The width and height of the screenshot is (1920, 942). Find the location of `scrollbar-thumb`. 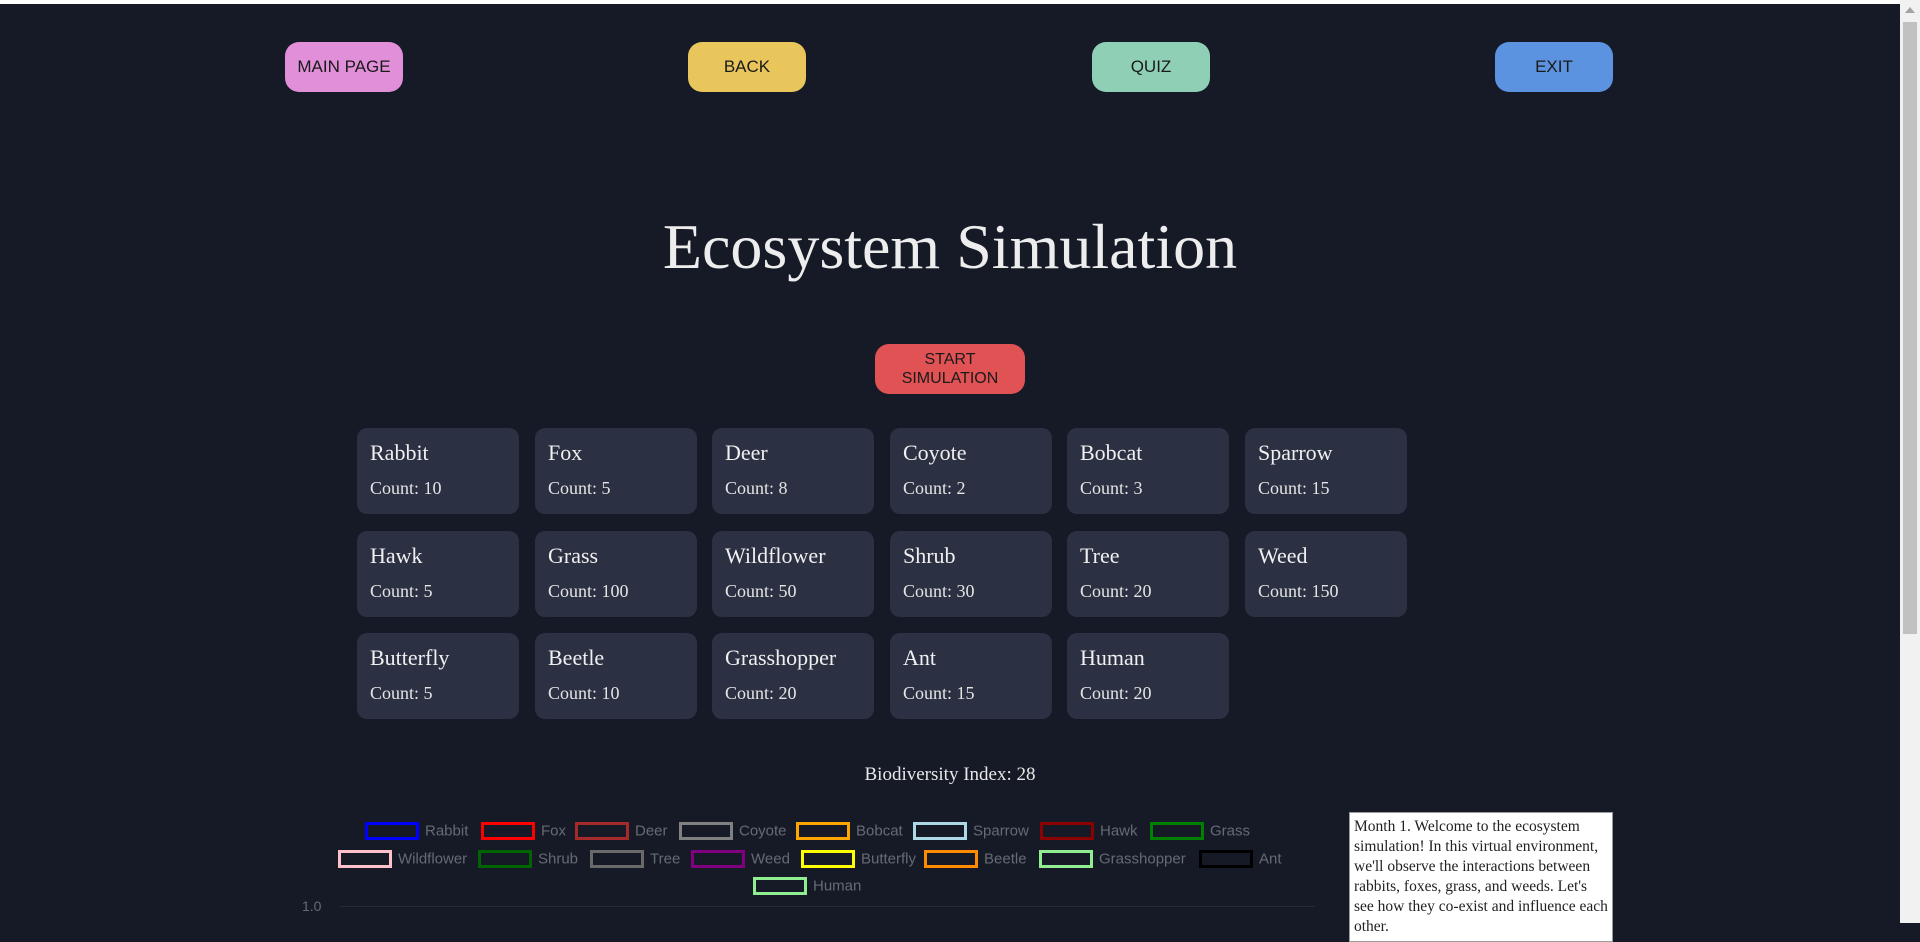

scrollbar-thumb is located at coordinates (1910, 328).